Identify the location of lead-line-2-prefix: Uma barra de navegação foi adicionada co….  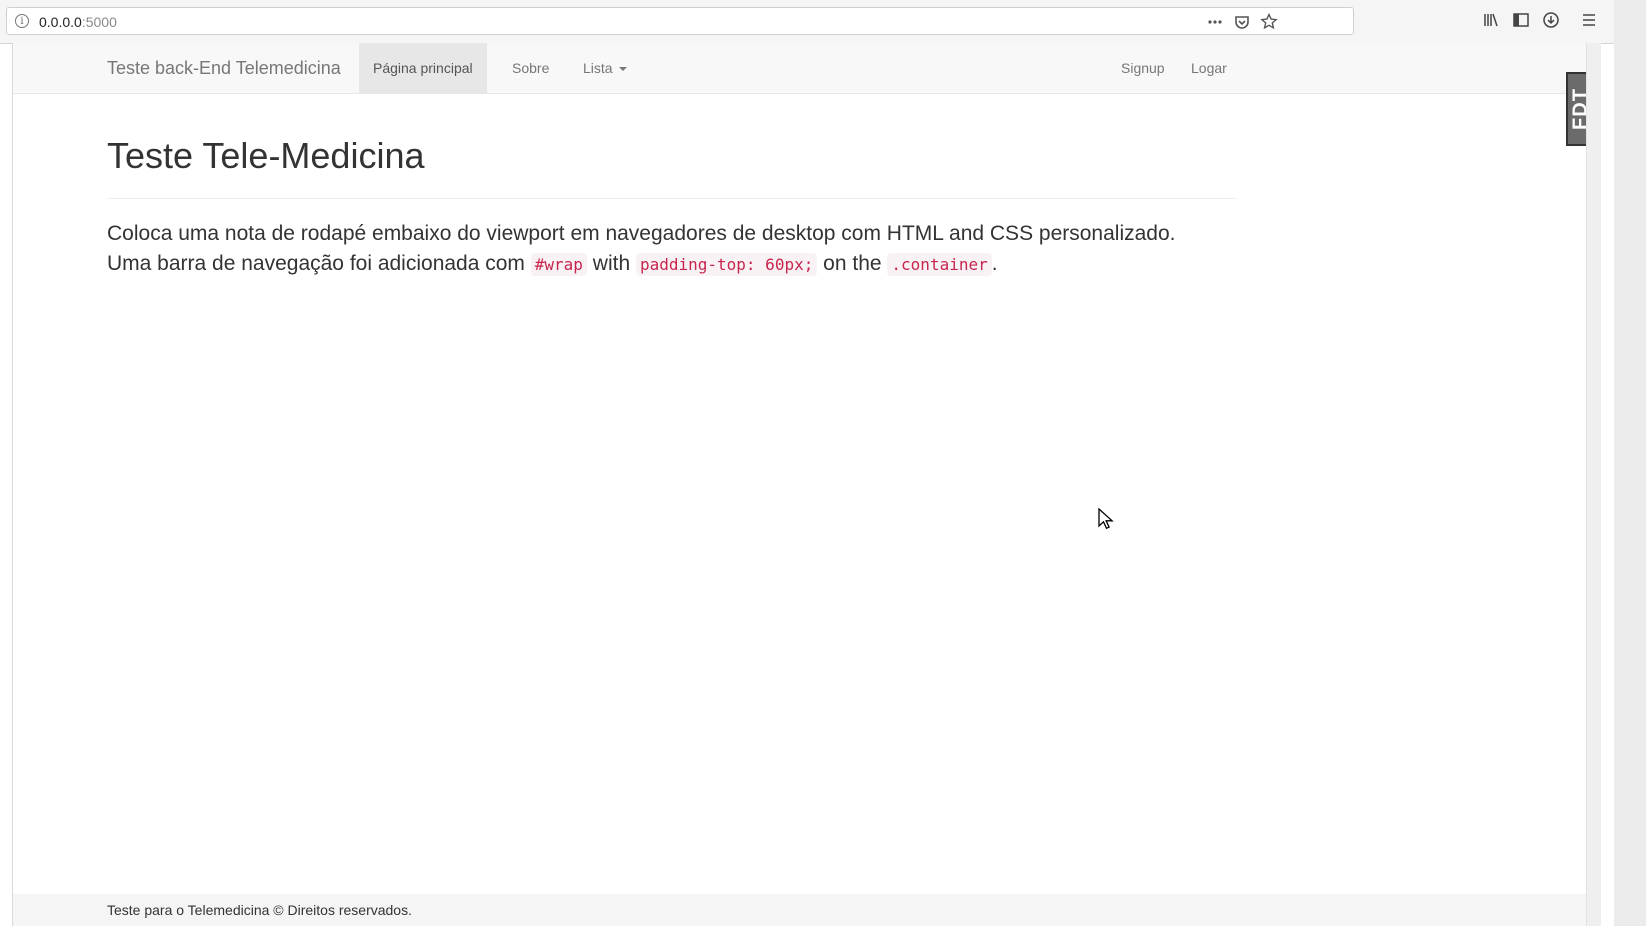
(319, 263).